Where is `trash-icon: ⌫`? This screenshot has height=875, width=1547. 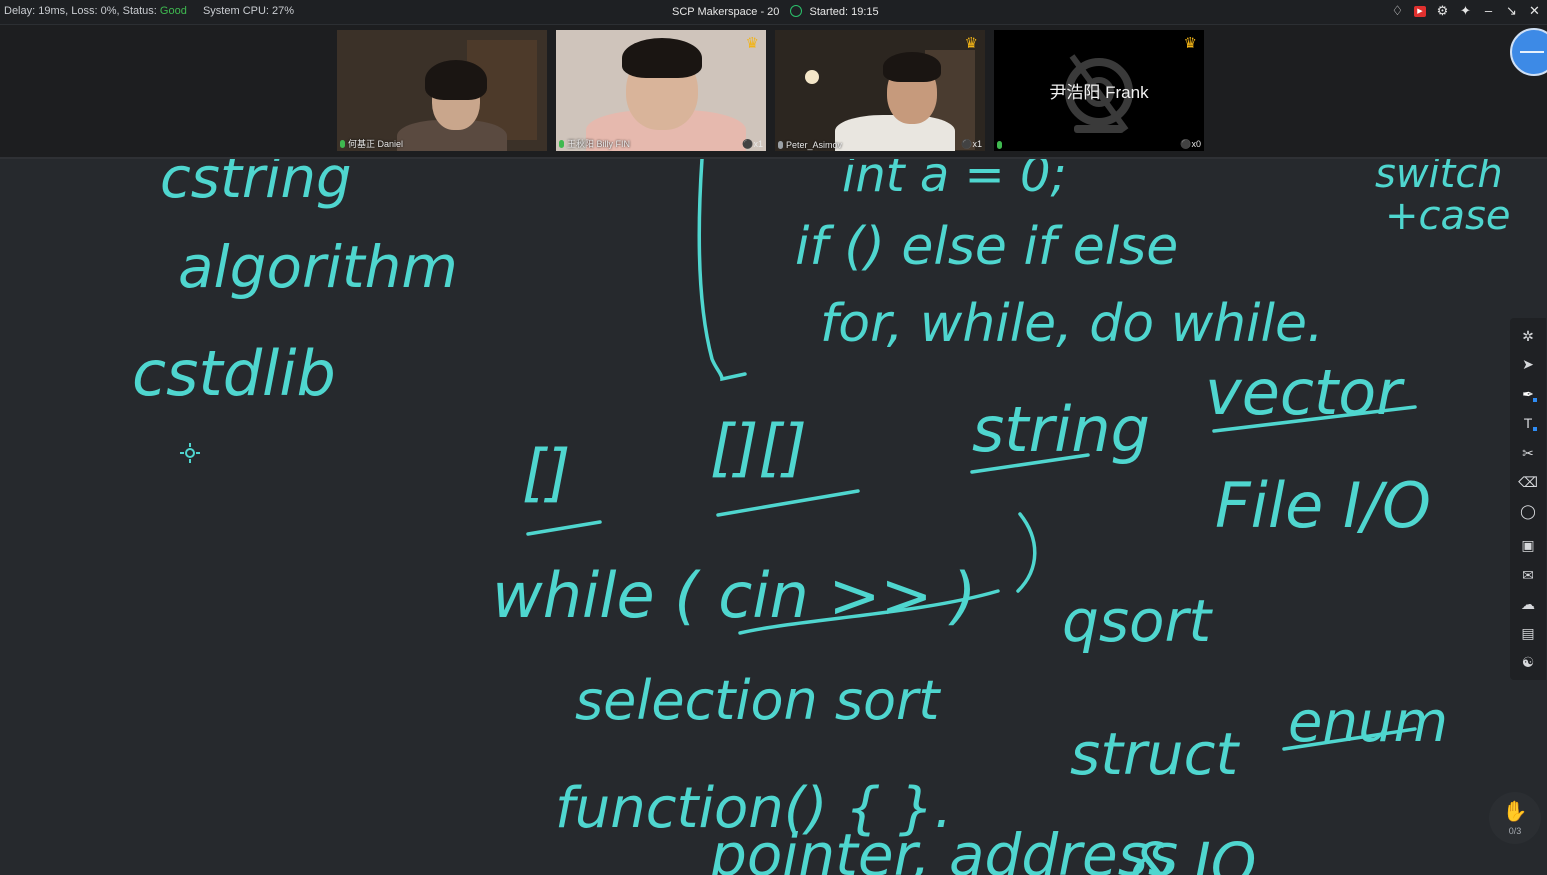
trash-icon: ⌫ is located at coordinates (1528, 482).